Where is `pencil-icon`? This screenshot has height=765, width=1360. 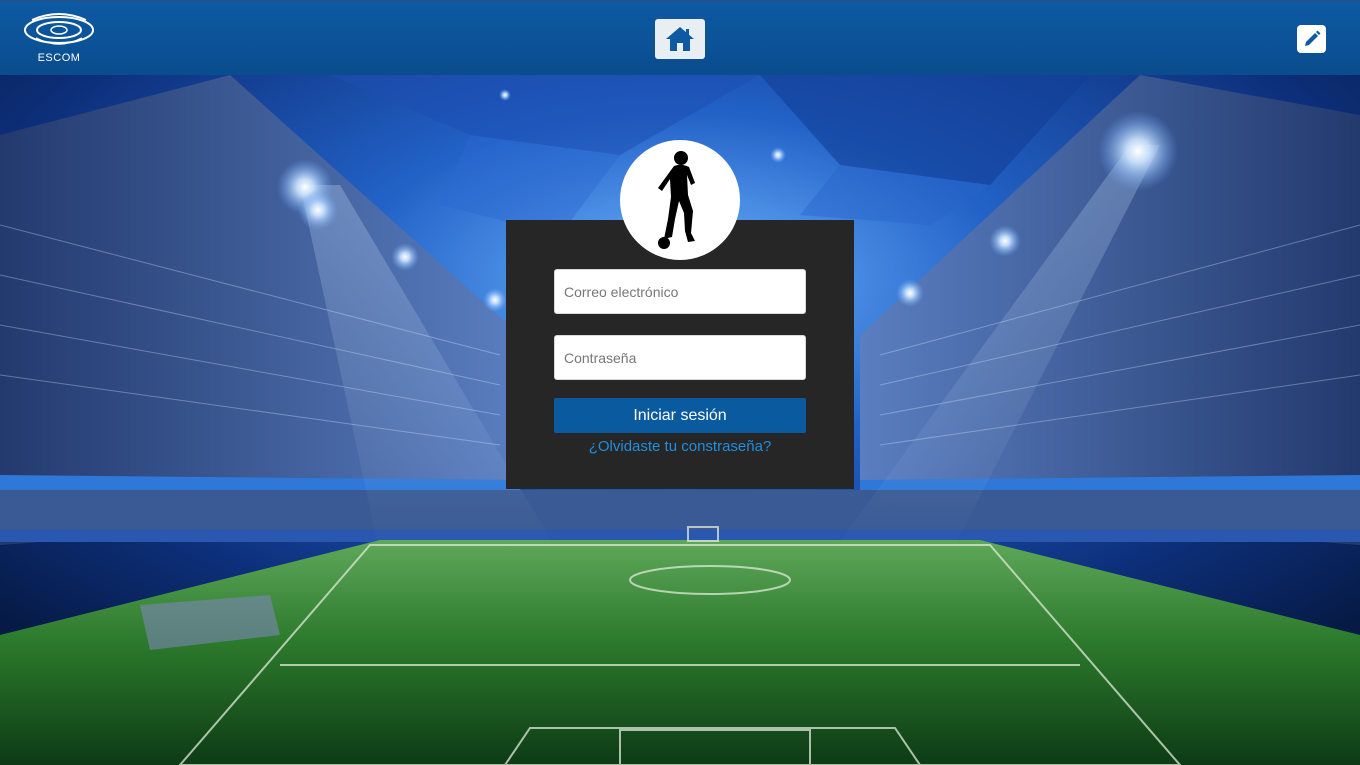 pencil-icon is located at coordinates (1312, 38).